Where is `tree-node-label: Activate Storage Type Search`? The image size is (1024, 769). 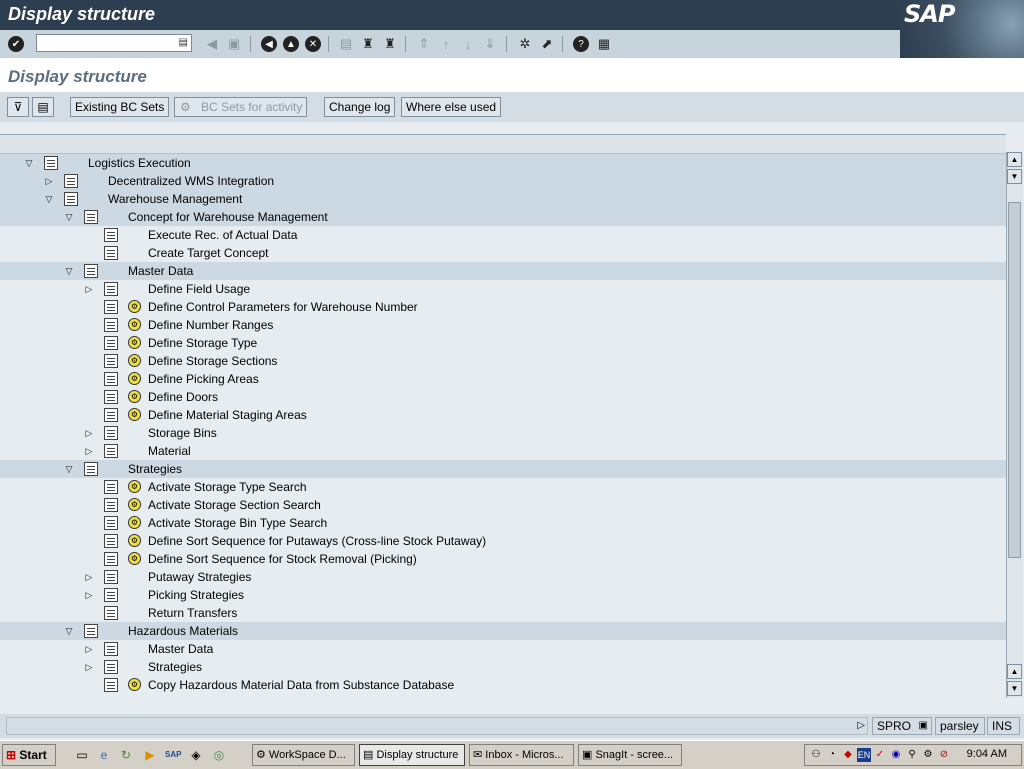
tree-node-label: Activate Storage Type Search is located at coordinates (227, 487).